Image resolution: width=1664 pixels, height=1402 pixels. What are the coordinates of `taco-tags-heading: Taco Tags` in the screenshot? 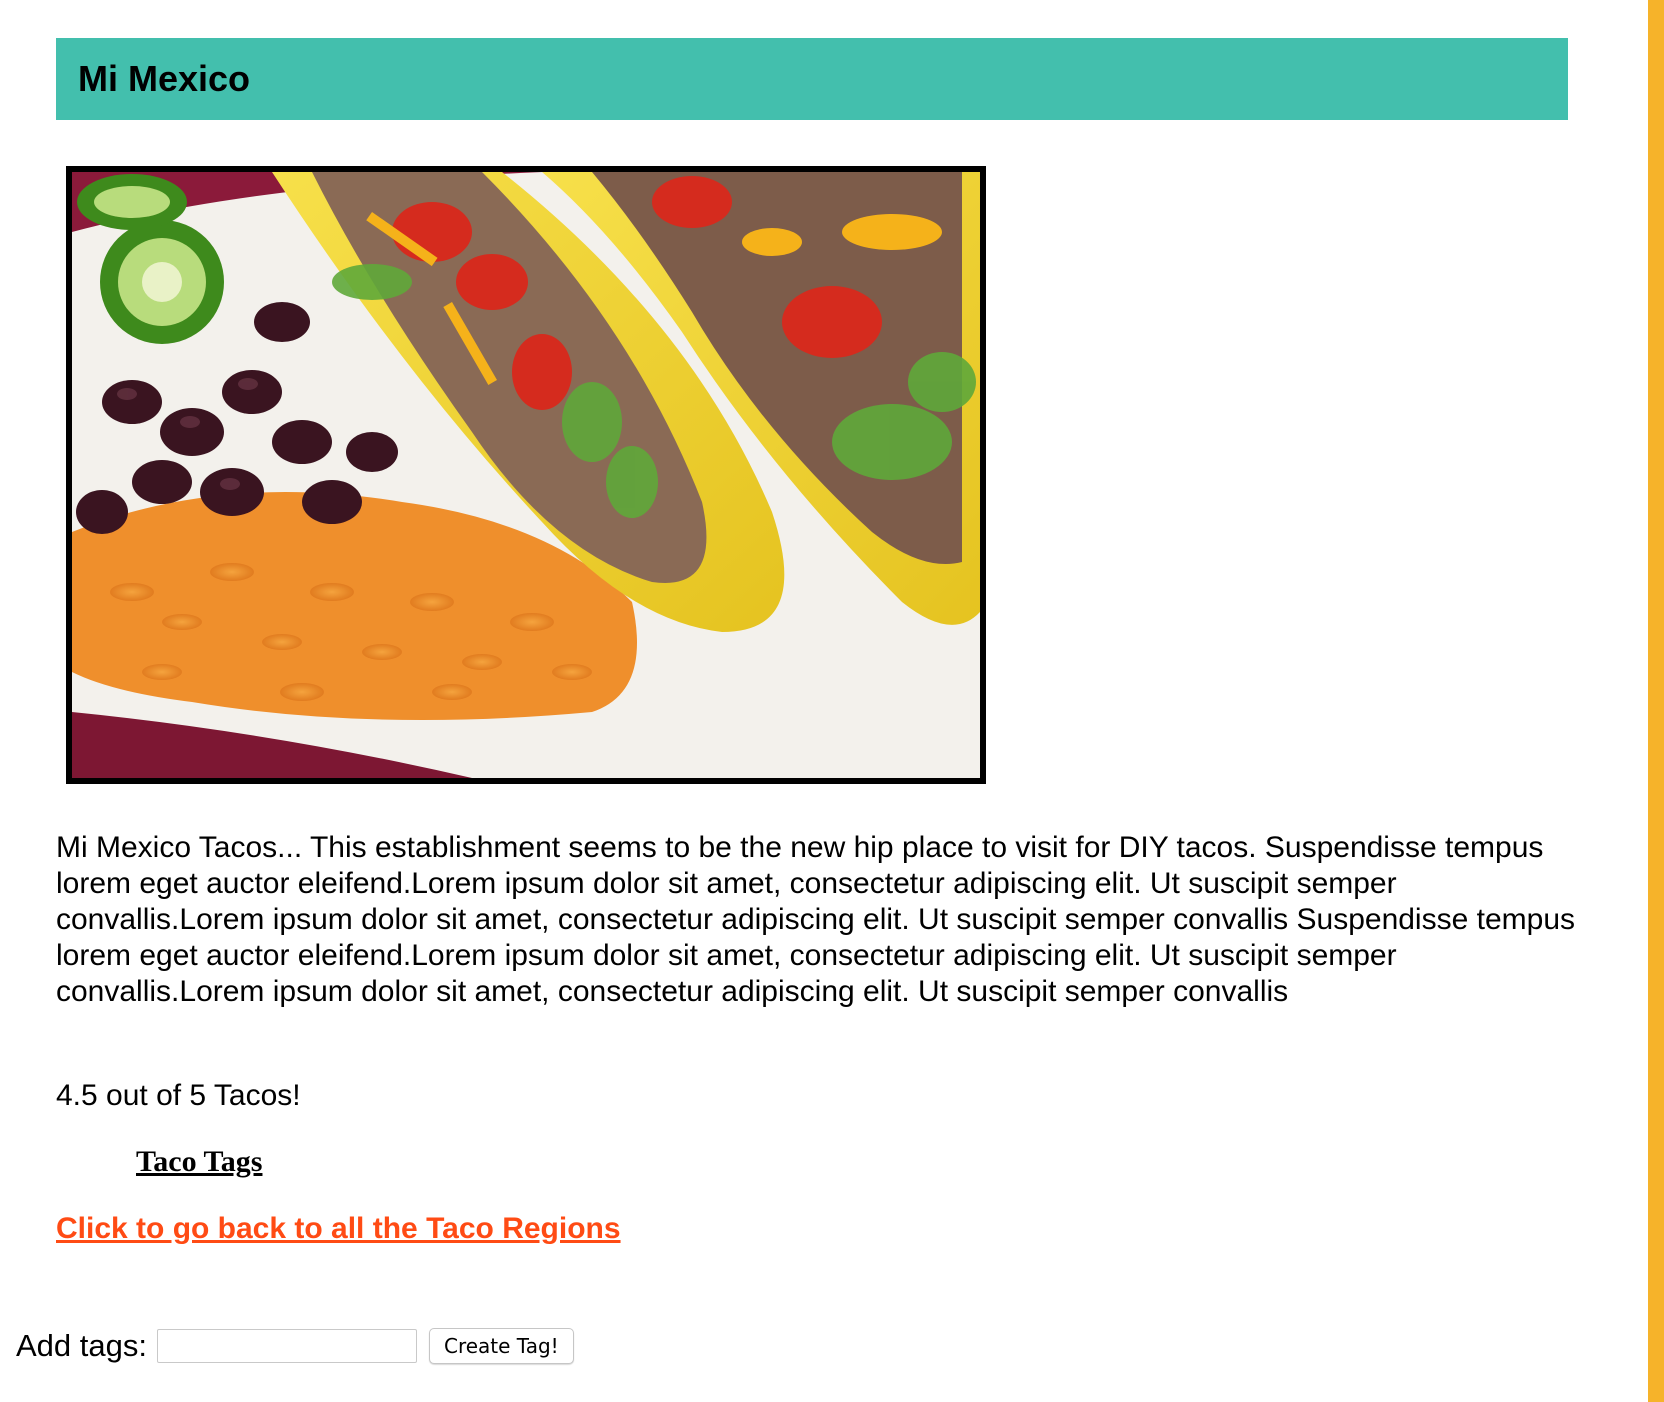 It's located at (199, 1161).